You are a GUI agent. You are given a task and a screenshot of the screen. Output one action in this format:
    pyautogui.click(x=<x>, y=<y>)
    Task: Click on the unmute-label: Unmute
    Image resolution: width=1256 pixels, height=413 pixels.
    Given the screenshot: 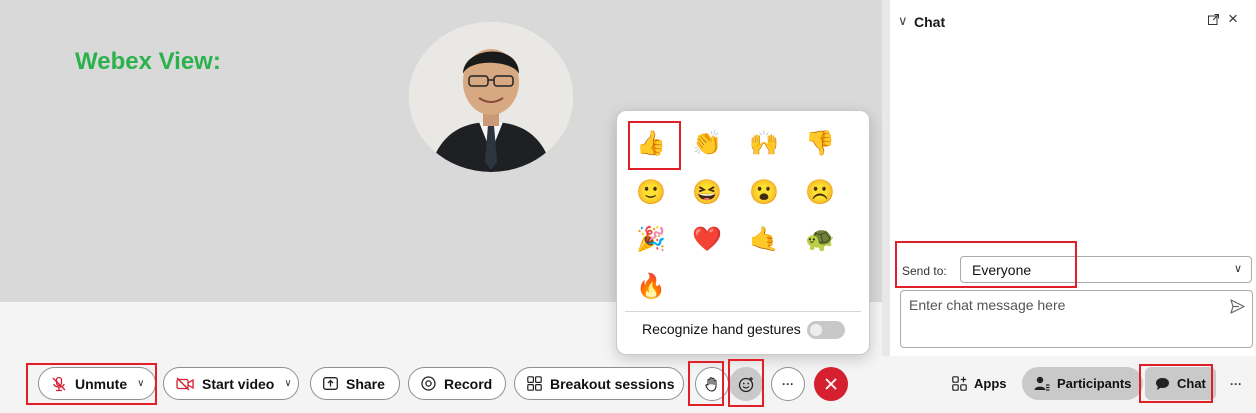 What is the action you would take?
    pyautogui.click(x=101, y=383)
    